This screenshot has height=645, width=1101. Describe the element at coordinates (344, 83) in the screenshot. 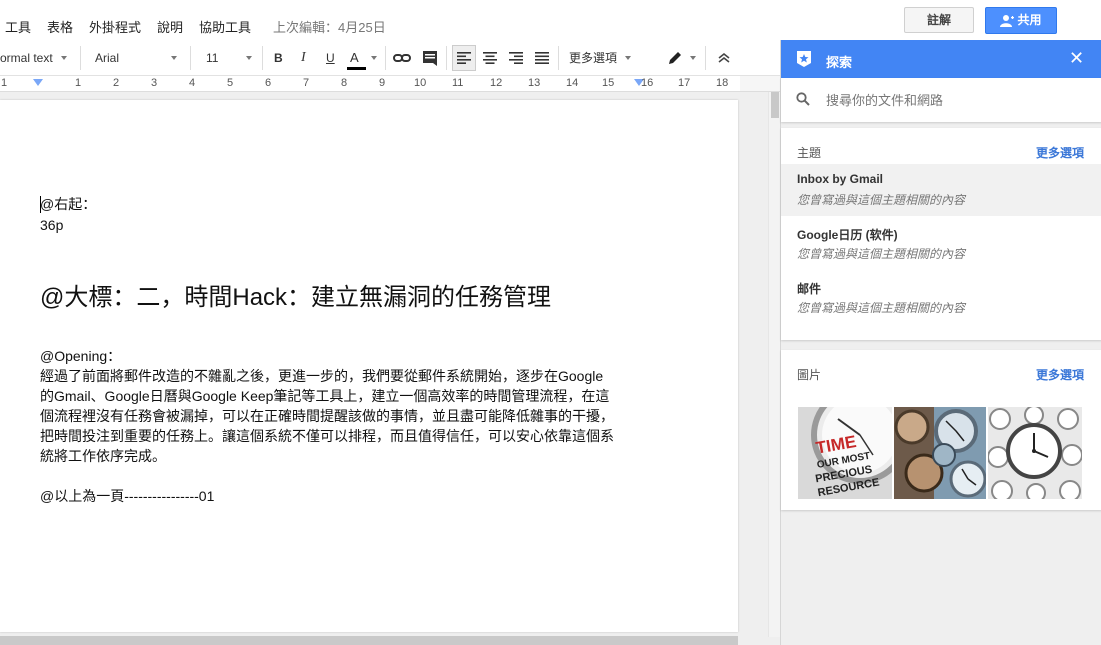

I see `ruler-number: 8` at that location.